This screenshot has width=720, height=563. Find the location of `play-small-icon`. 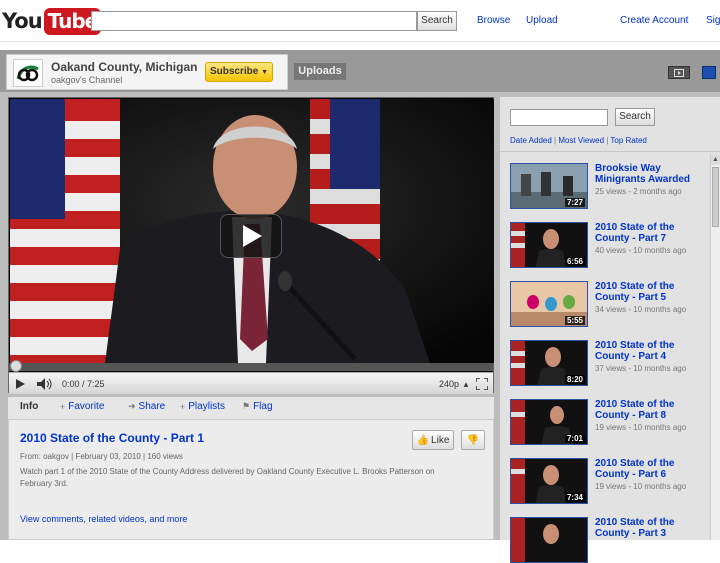

play-small-icon is located at coordinates (20, 384).